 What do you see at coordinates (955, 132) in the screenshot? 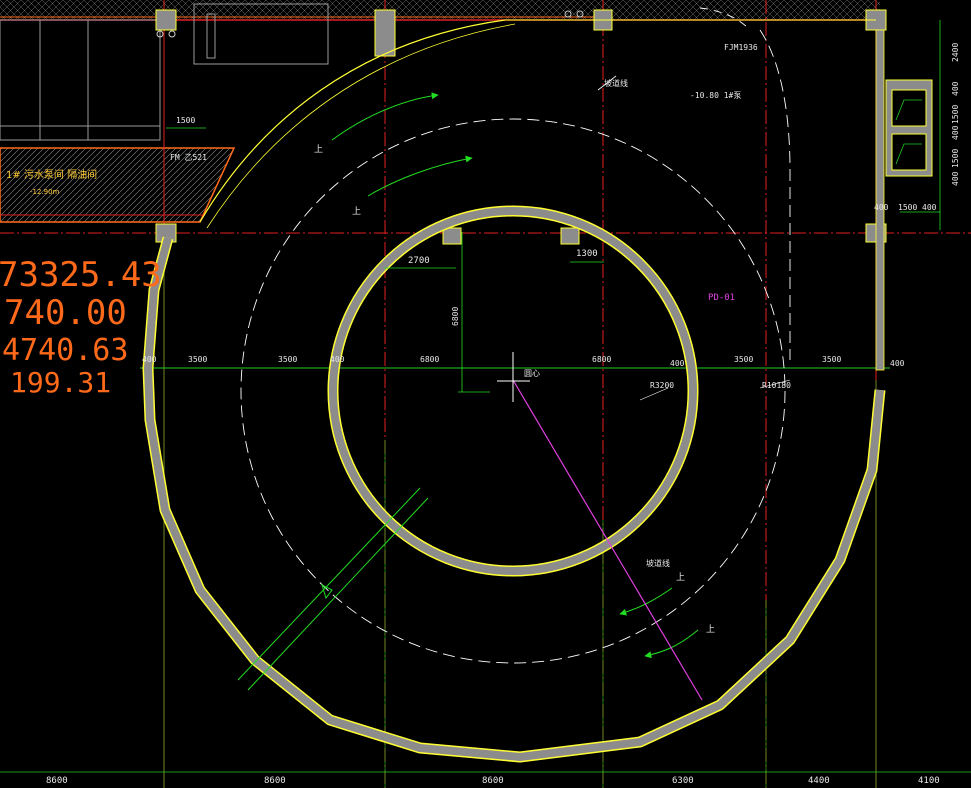
I see `right-dim-v4: 400` at bounding box center [955, 132].